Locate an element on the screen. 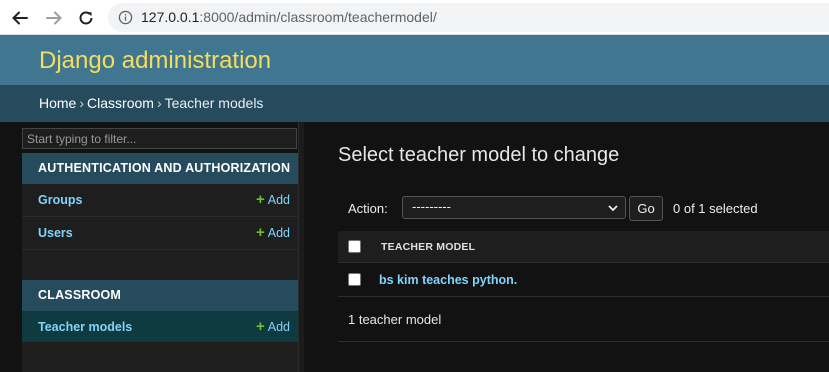 The height and width of the screenshot is (372, 829). reload-icon is located at coordinates (86, 18).